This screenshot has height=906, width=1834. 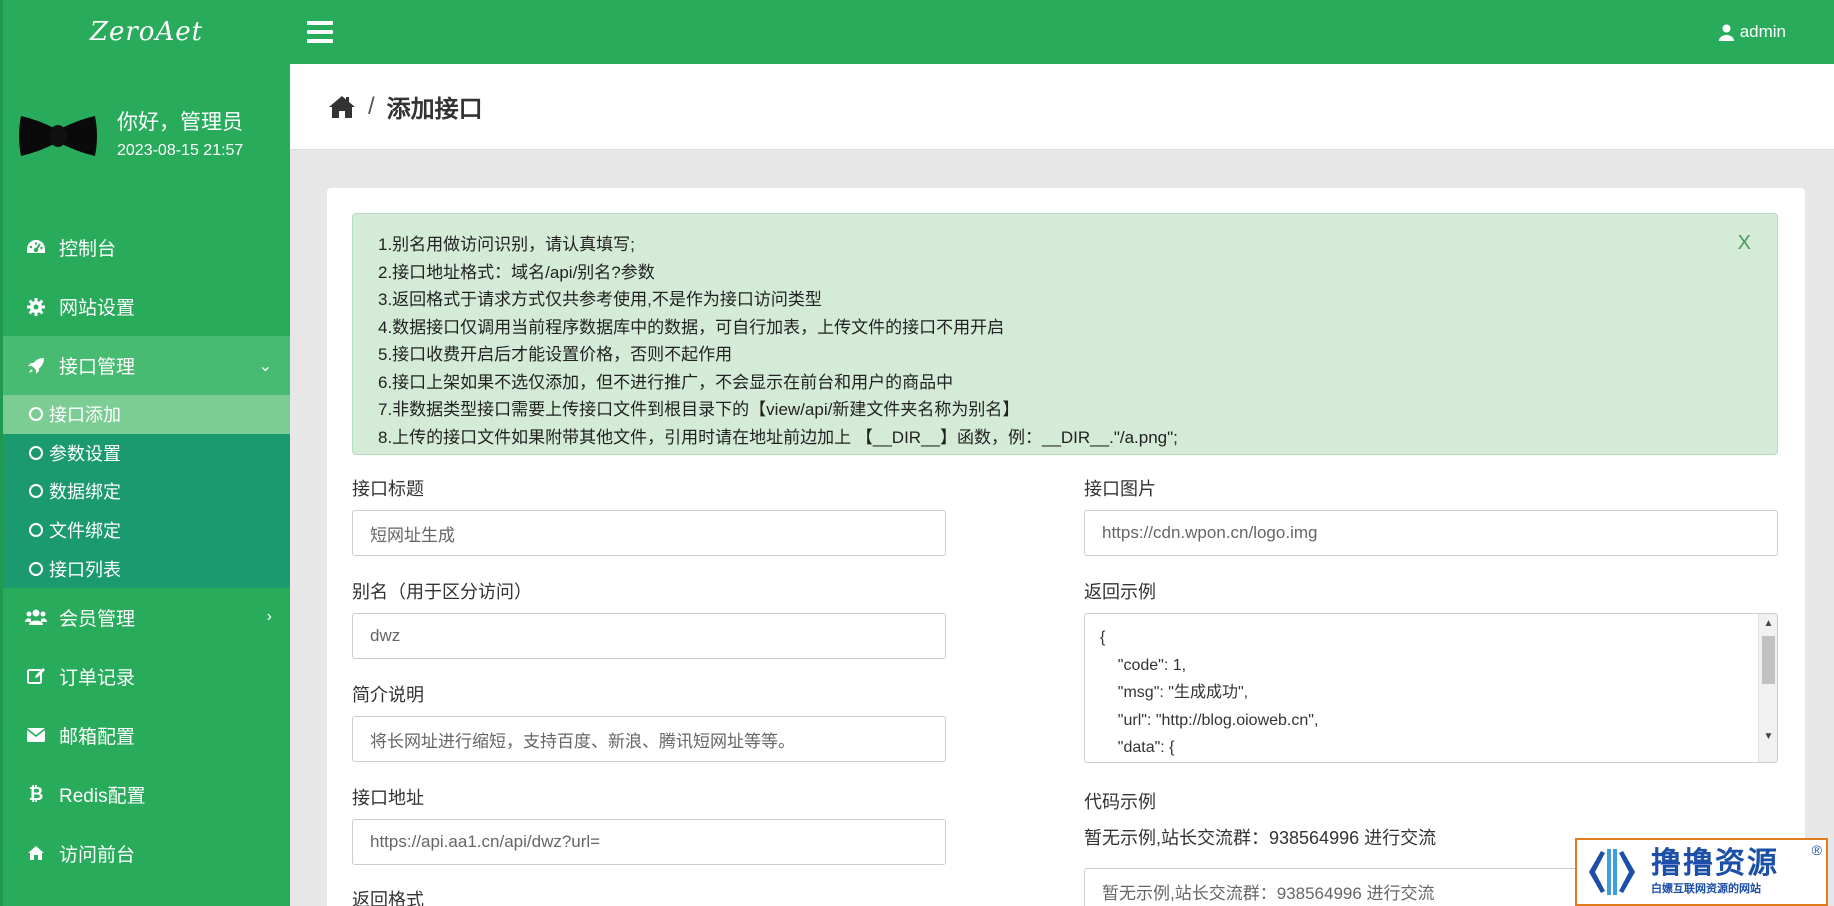 What do you see at coordinates (1120, 489) in the screenshot?
I see `image-label: 接口图片` at bounding box center [1120, 489].